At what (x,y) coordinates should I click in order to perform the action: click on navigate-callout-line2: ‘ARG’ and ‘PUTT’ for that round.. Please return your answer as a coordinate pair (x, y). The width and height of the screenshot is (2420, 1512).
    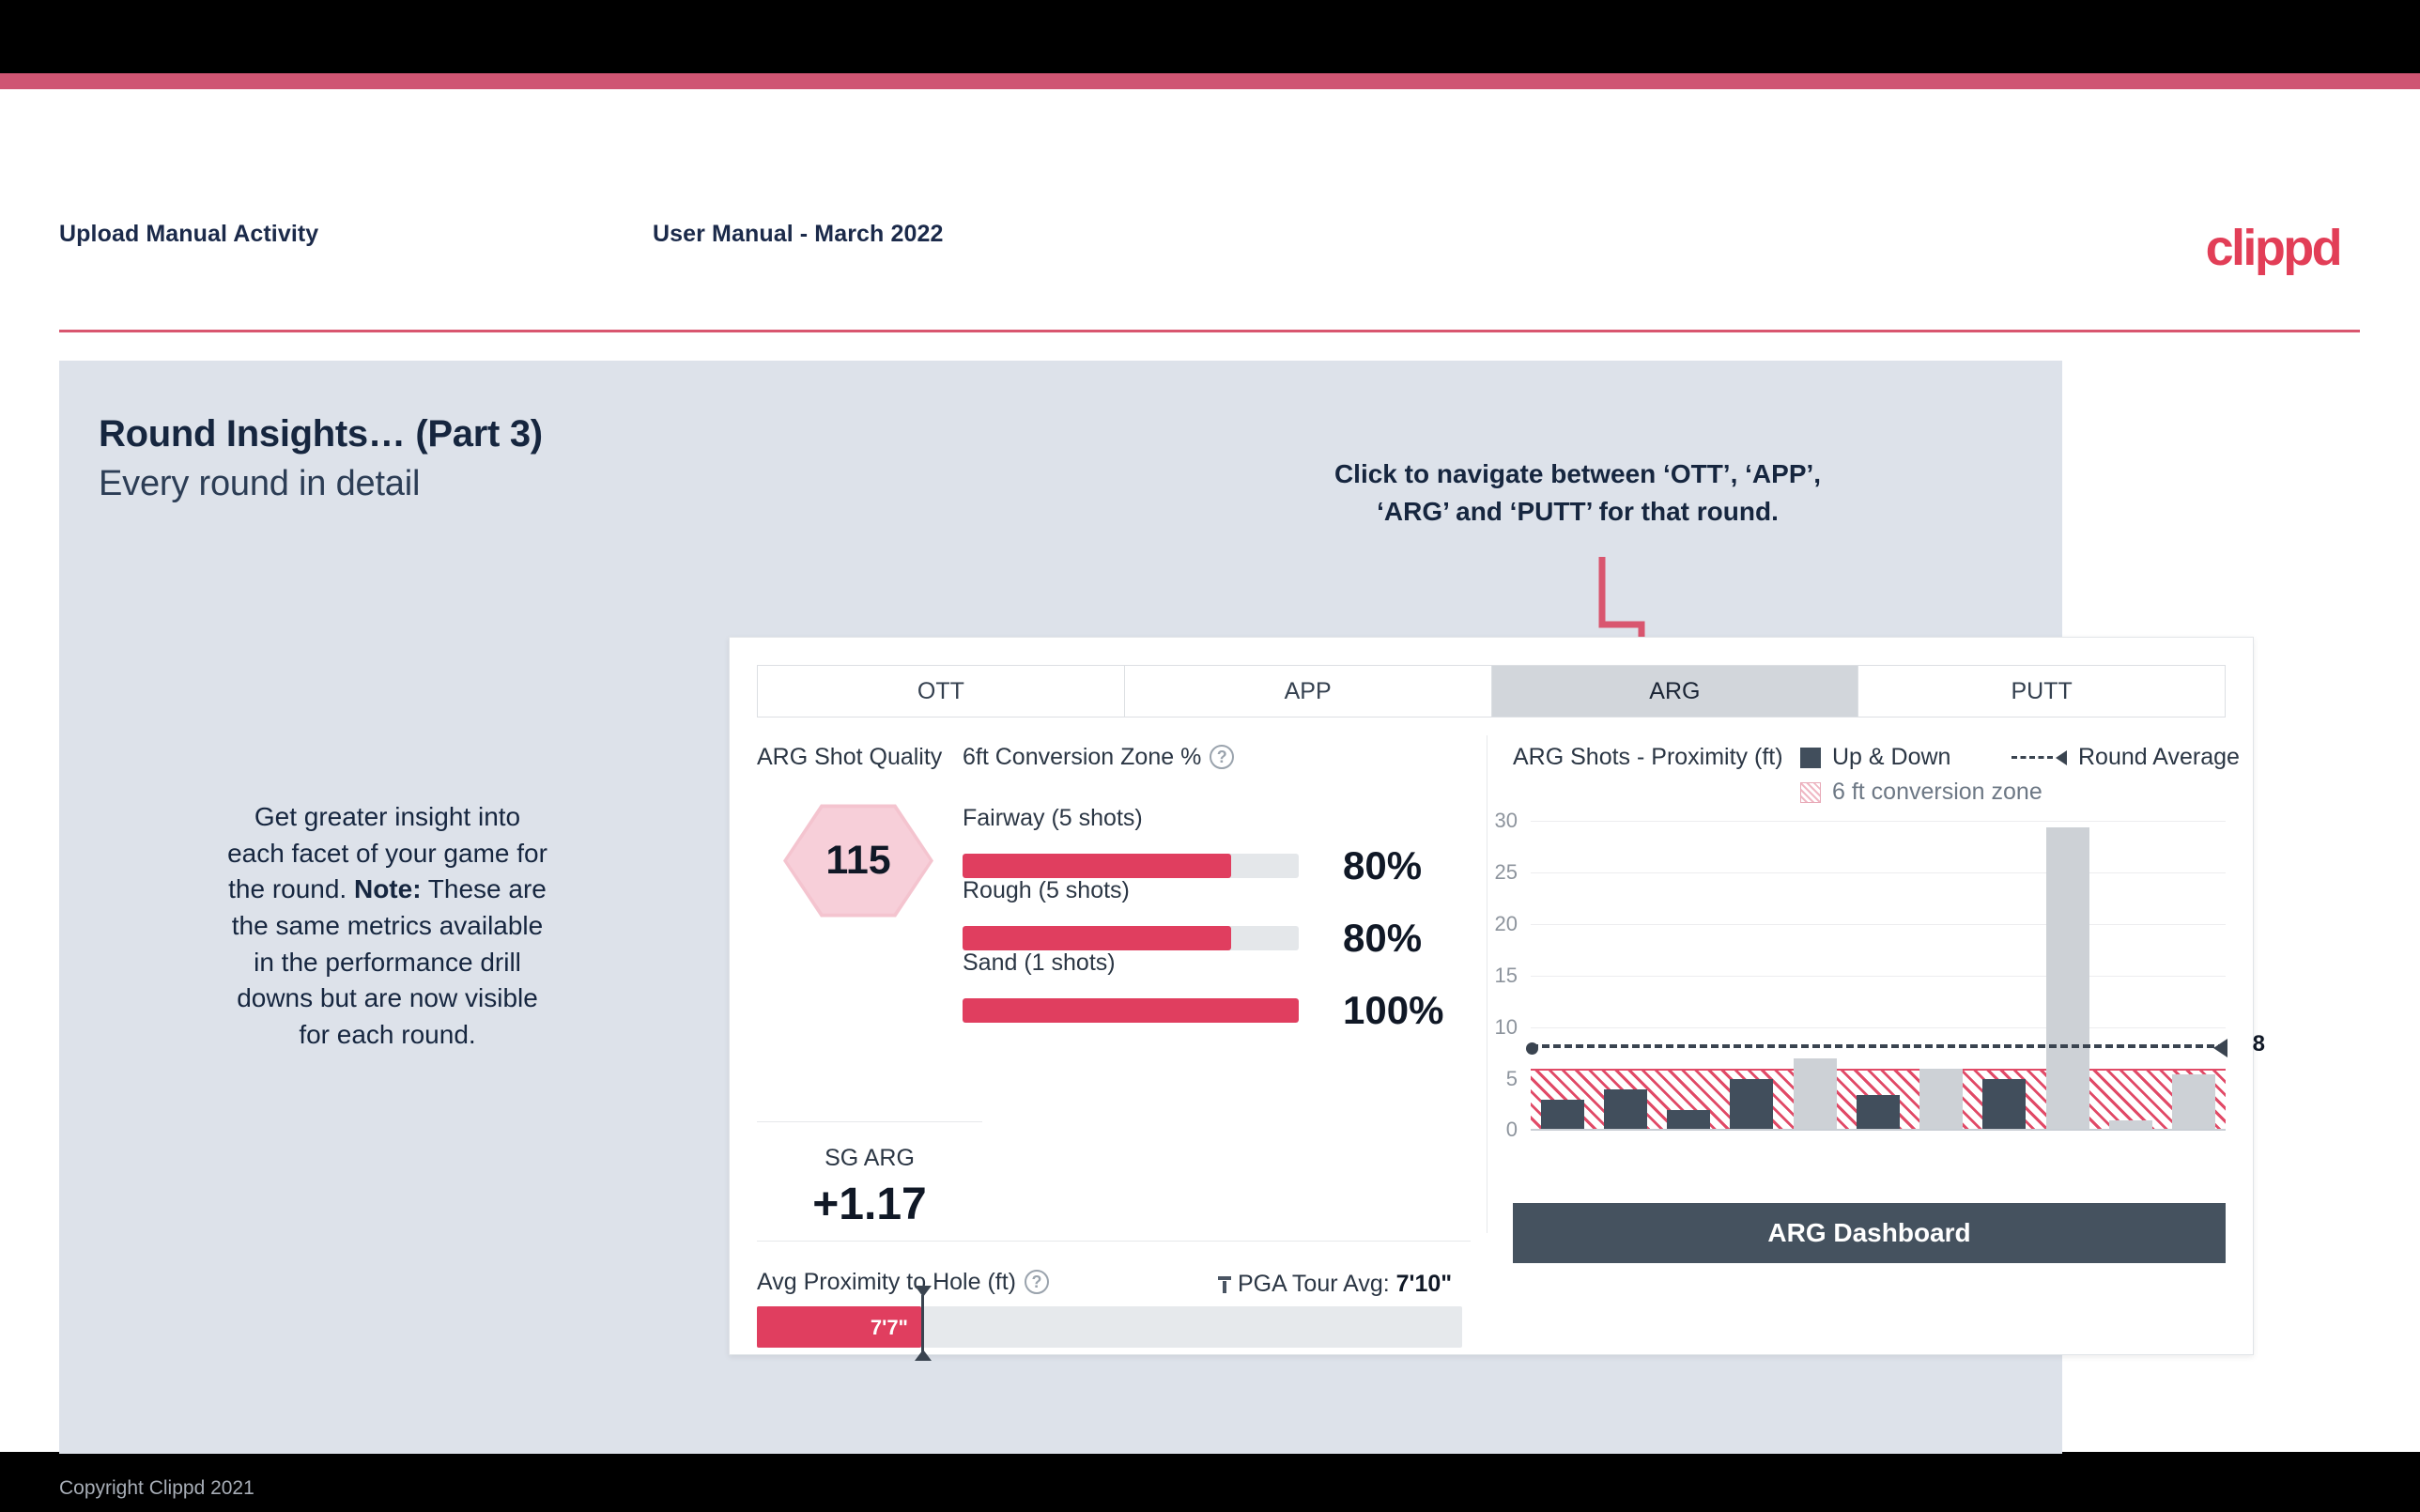
    Looking at the image, I should click on (1578, 512).